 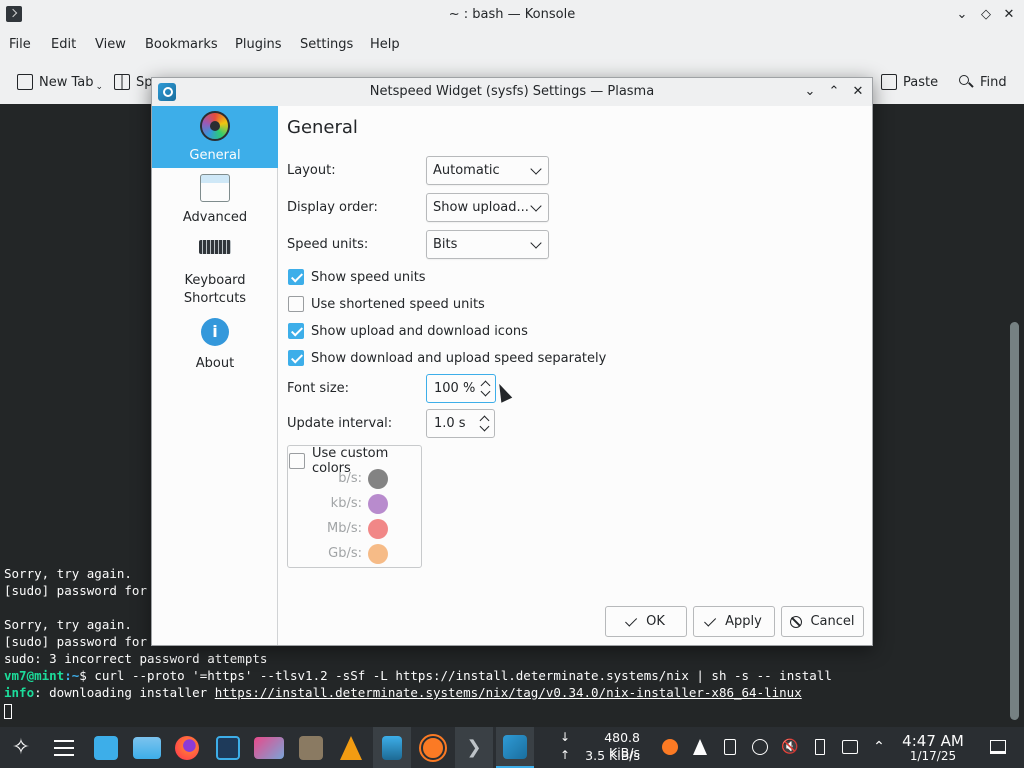 I want to click on keyboard-icon, so click(x=215, y=247).